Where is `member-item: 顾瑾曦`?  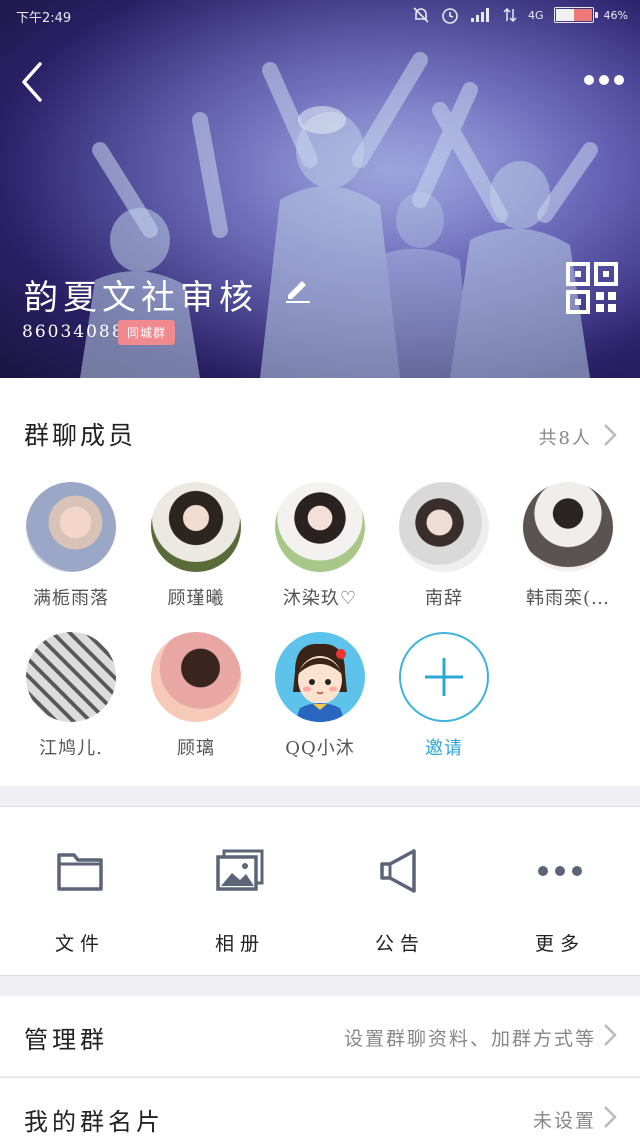
member-item: 顾瑾曦 is located at coordinates (196, 546).